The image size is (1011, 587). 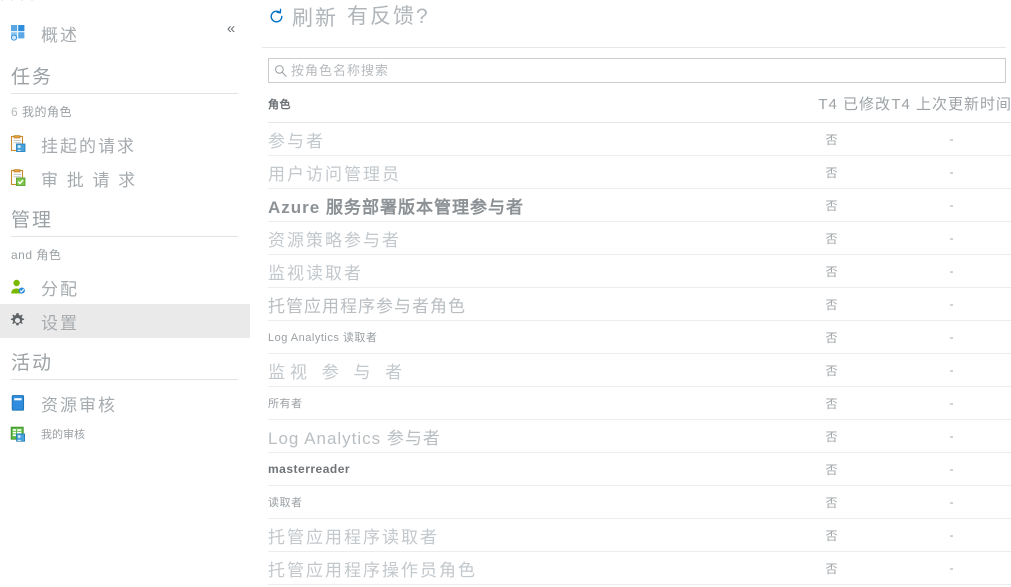 I want to click on sidebar-item-label: 审 批 请 求, so click(x=89, y=180).